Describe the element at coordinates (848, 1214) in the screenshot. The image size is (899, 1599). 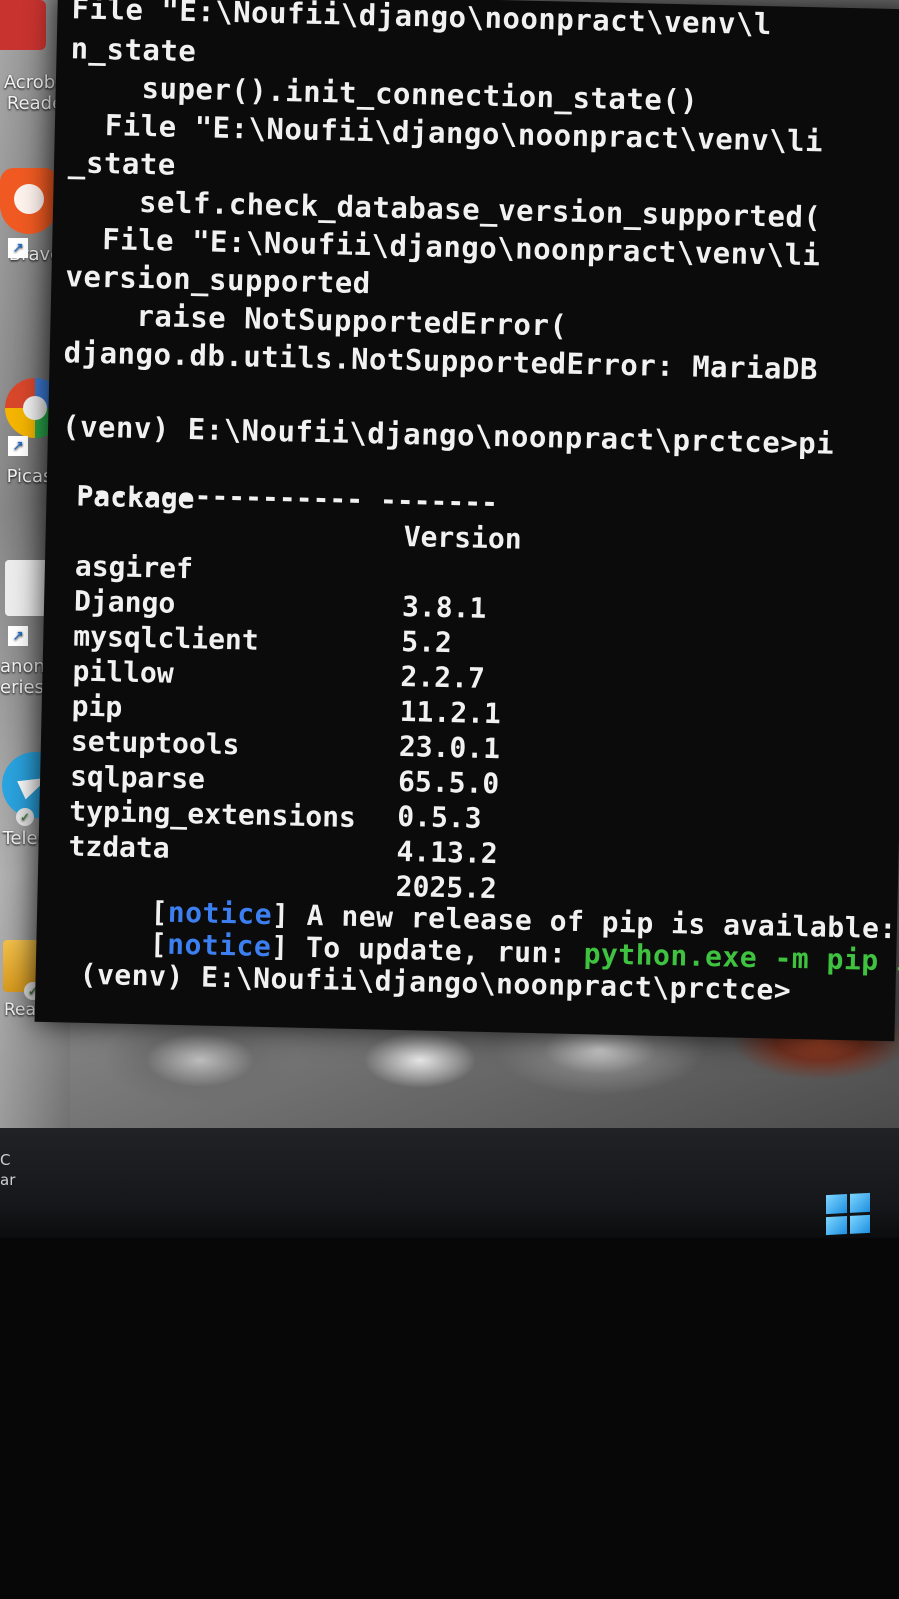
I see `windows-start-icon` at that location.